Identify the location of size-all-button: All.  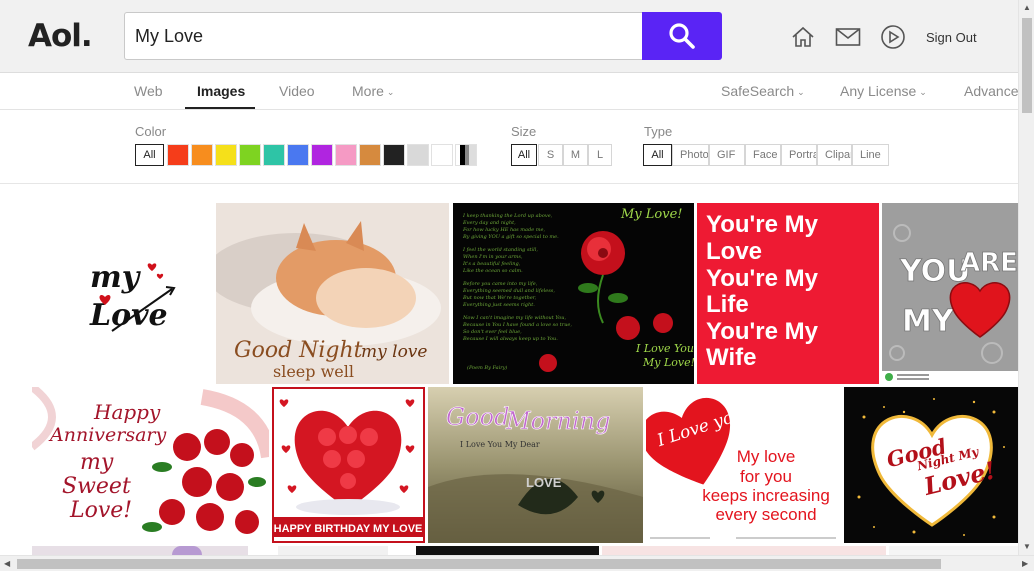
(524, 155).